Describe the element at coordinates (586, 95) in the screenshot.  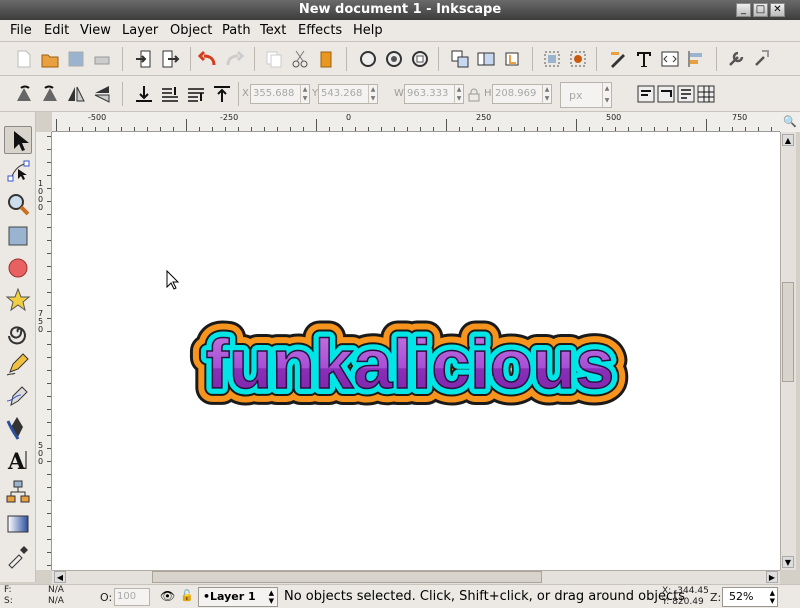
I see `unit-select: px ▲ ▼` at that location.